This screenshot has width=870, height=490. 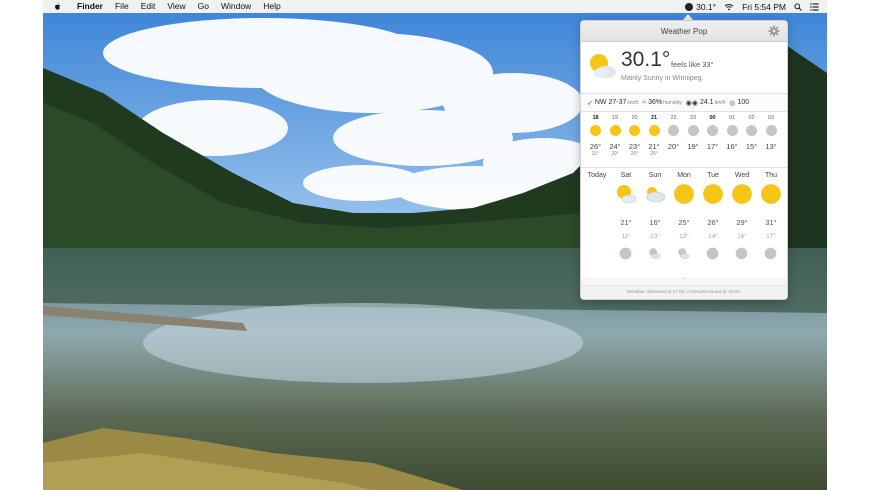 What do you see at coordinates (646, 59) in the screenshot?
I see `current-temperature: 30.1°` at bounding box center [646, 59].